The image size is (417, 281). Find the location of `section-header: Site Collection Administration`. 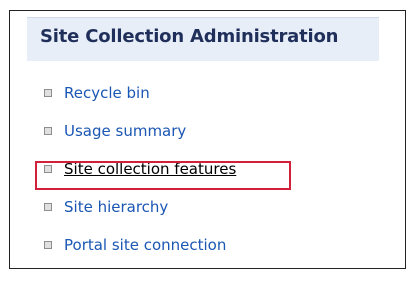

section-header: Site Collection Administration is located at coordinates (203, 39).